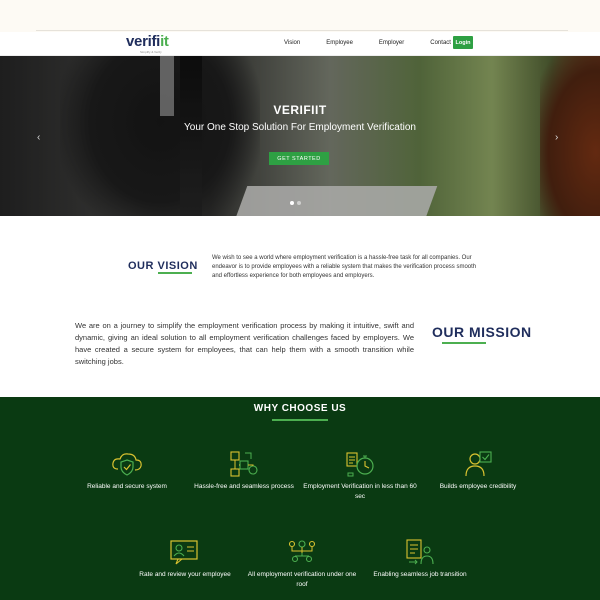  I want to click on vision-underline, so click(175, 273).